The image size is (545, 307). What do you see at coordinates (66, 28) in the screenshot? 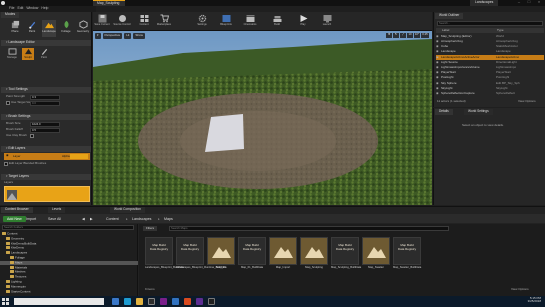
I see `foliage-mode-button: Foliage` at bounding box center [66, 28].